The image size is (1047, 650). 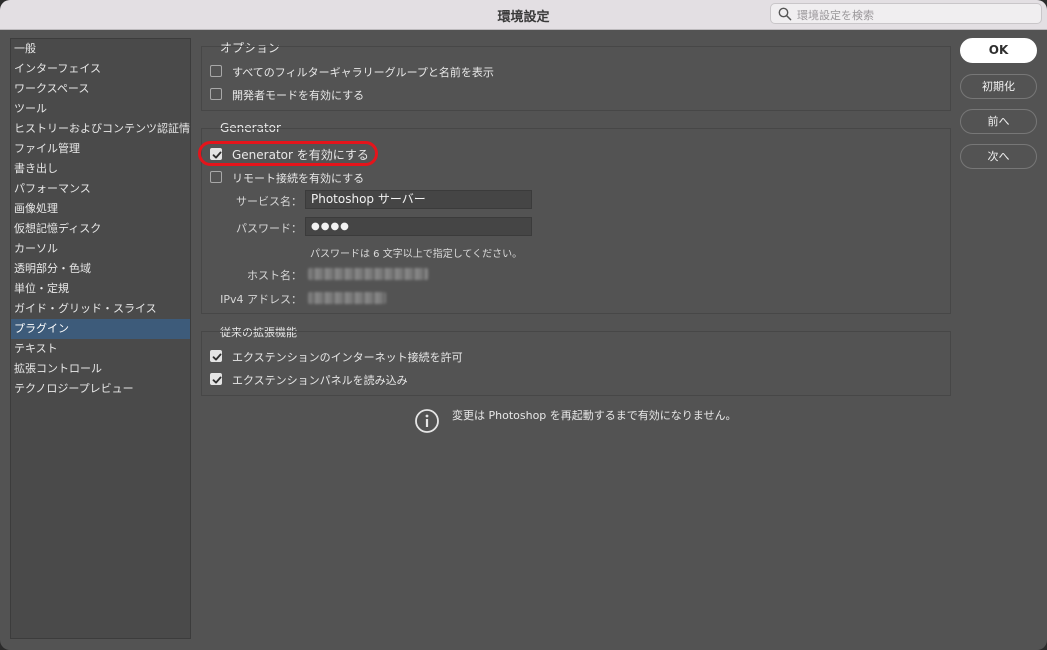 I want to click on search-input: 環境設定を検索, so click(x=906, y=13).